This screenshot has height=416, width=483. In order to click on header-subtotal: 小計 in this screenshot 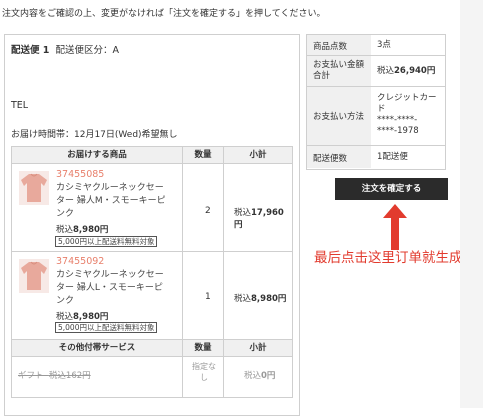, I will do `click(258, 155)`.